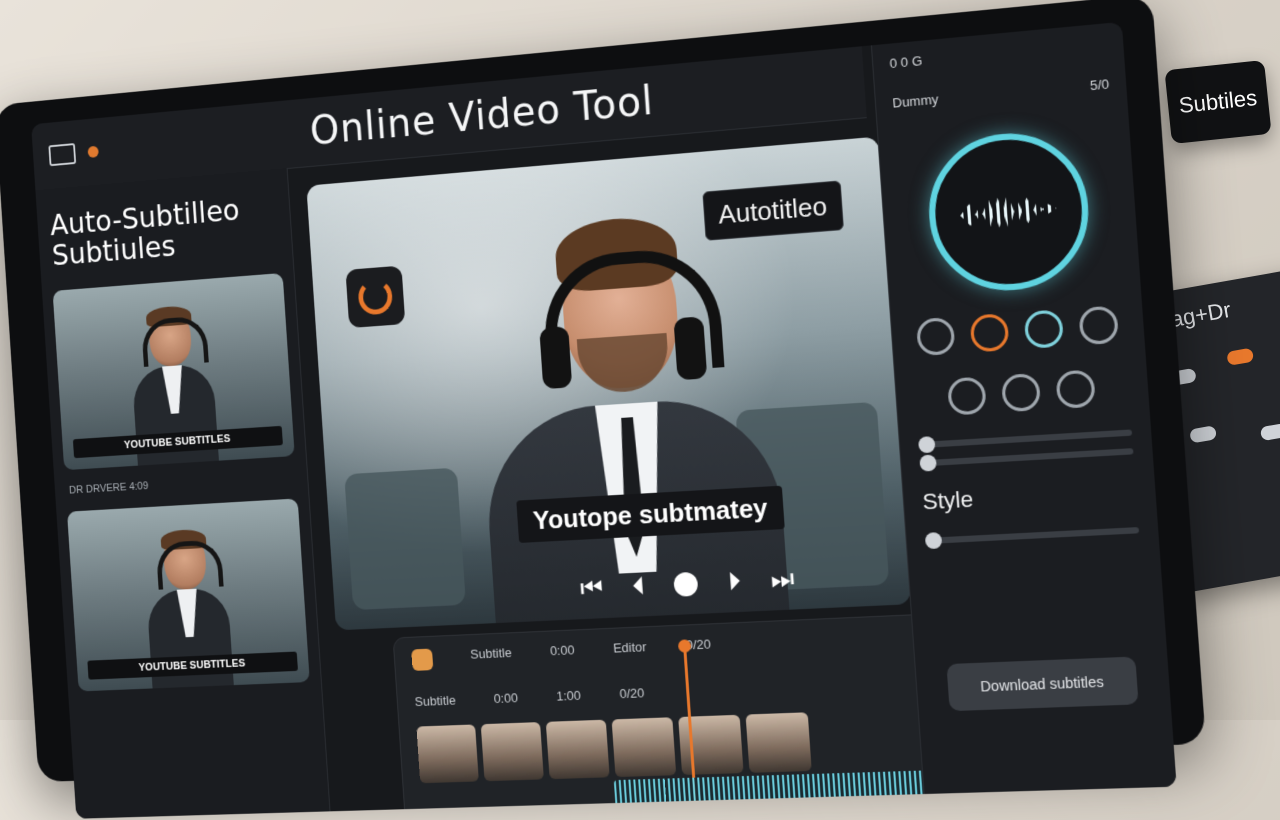 The height and width of the screenshot is (820, 1280). Describe the element at coordinates (1008, 211) in the screenshot. I see `audio-wave-icon` at that location.